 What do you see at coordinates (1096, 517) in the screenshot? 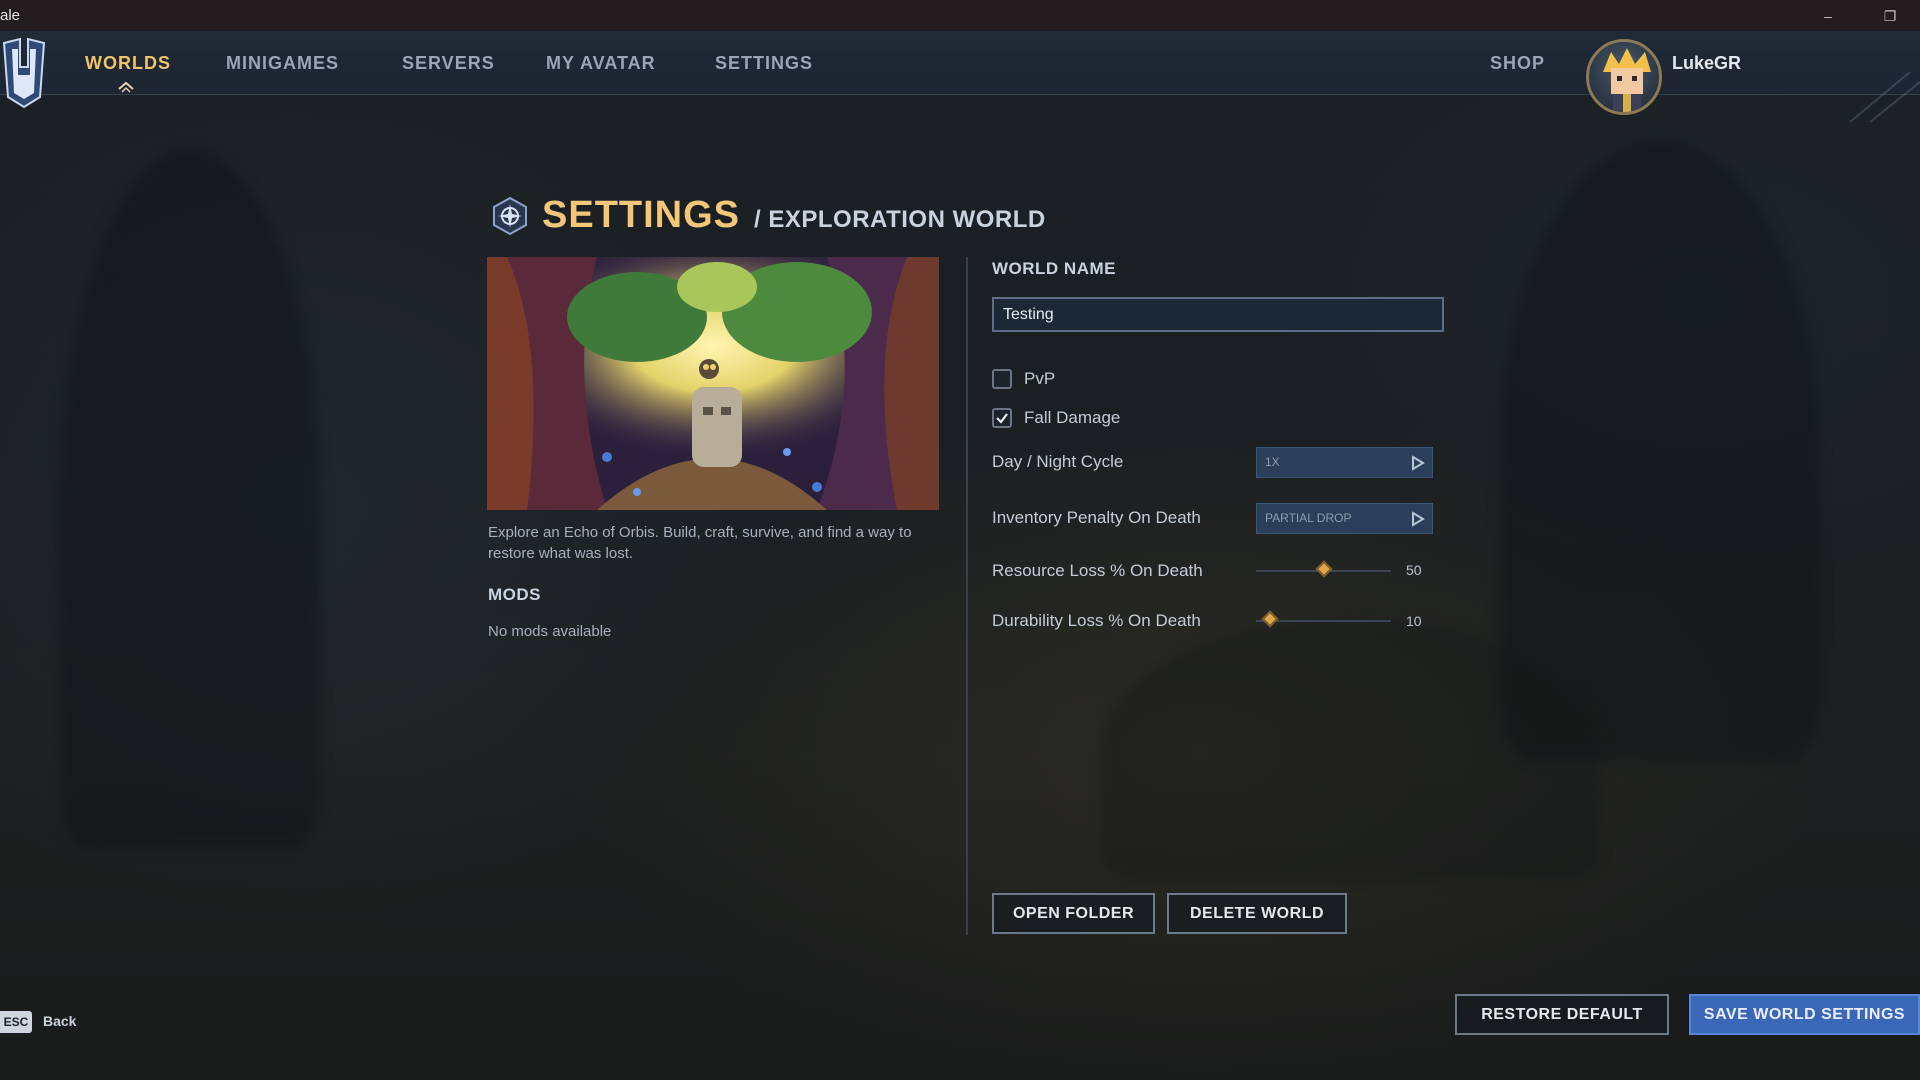
I see `inventory-penalty-label: Inventory Penalty On Death` at bounding box center [1096, 517].